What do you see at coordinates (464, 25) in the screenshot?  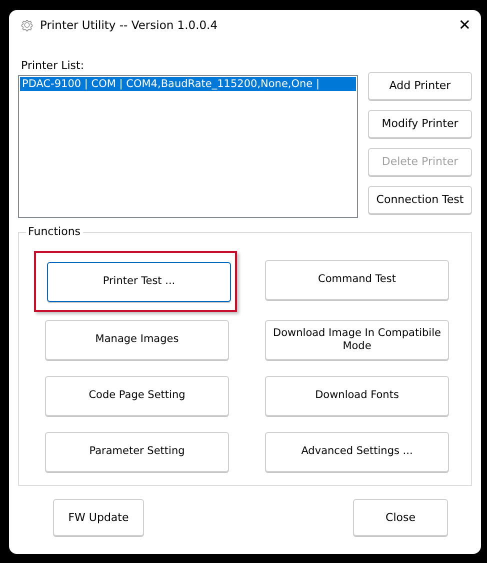 I see `close-button: ✕` at bounding box center [464, 25].